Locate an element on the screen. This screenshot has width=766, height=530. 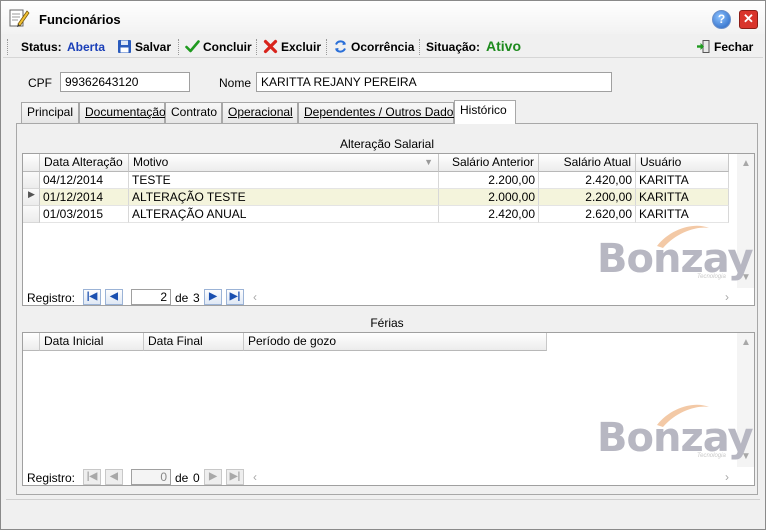
occurrence-label: Ocorrência is located at coordinates (383, 47).